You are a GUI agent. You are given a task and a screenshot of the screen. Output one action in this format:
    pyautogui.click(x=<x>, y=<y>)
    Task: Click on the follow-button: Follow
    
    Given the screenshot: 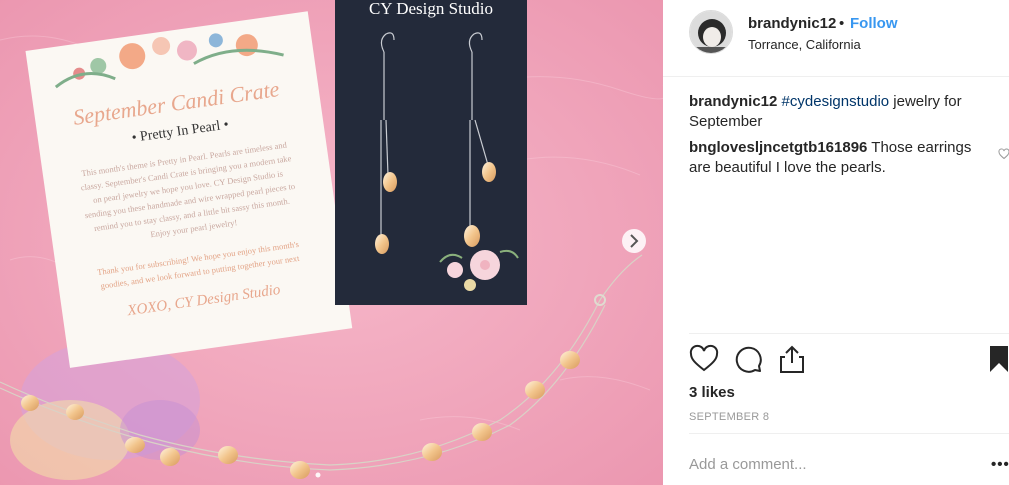 What is the action you would take?
    pyautogui.click(x=874, y=23)
    